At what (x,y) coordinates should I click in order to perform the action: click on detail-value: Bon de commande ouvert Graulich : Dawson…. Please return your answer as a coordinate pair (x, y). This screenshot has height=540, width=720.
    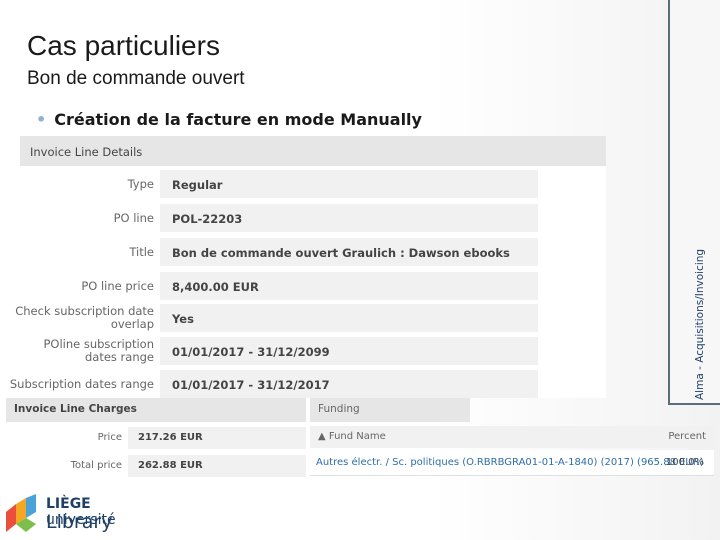
    Looking at the image, I should click on (349, 252).